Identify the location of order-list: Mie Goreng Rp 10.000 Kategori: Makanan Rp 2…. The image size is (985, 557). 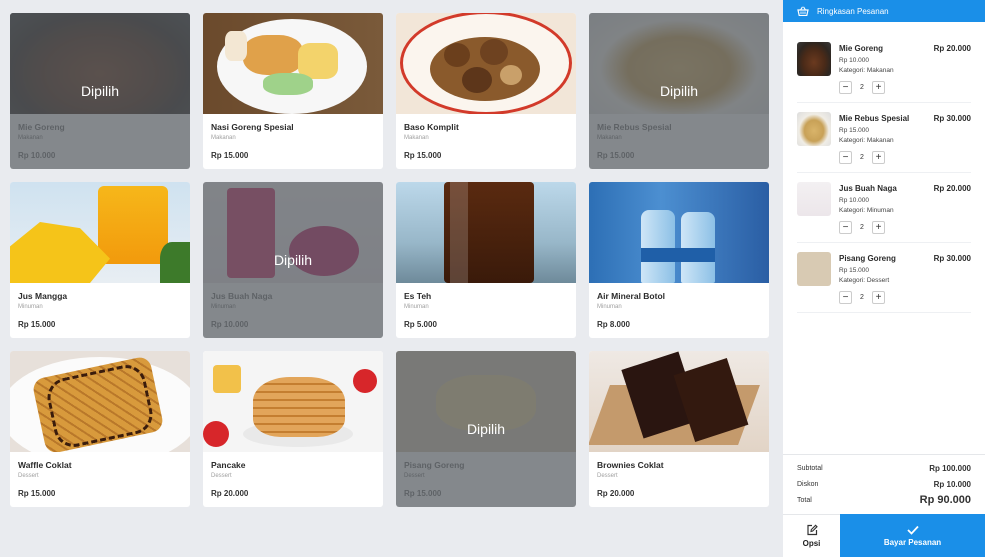
(884, 173).